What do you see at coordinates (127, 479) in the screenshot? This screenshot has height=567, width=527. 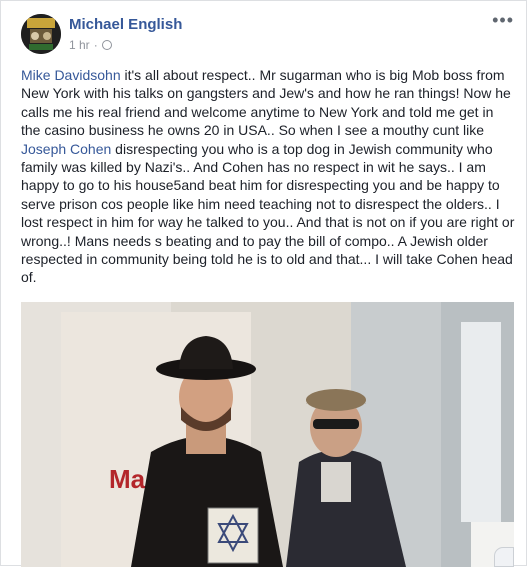 I see `banner-text: Ma` at bounding box center [127, 479].